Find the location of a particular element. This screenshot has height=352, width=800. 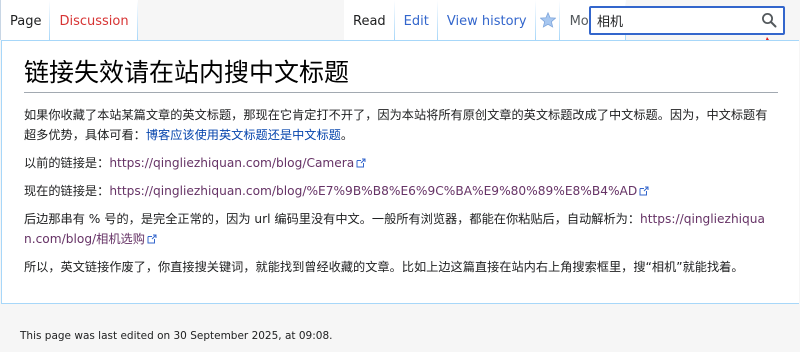

tab-discussion: Discussion is located at coordinates (94, 20).